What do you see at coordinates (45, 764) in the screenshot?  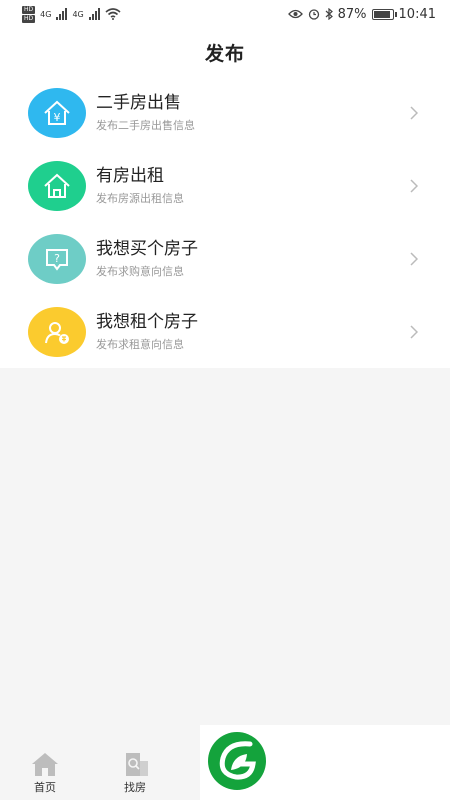 I see `home-icon` at bounding box center [45, 764].